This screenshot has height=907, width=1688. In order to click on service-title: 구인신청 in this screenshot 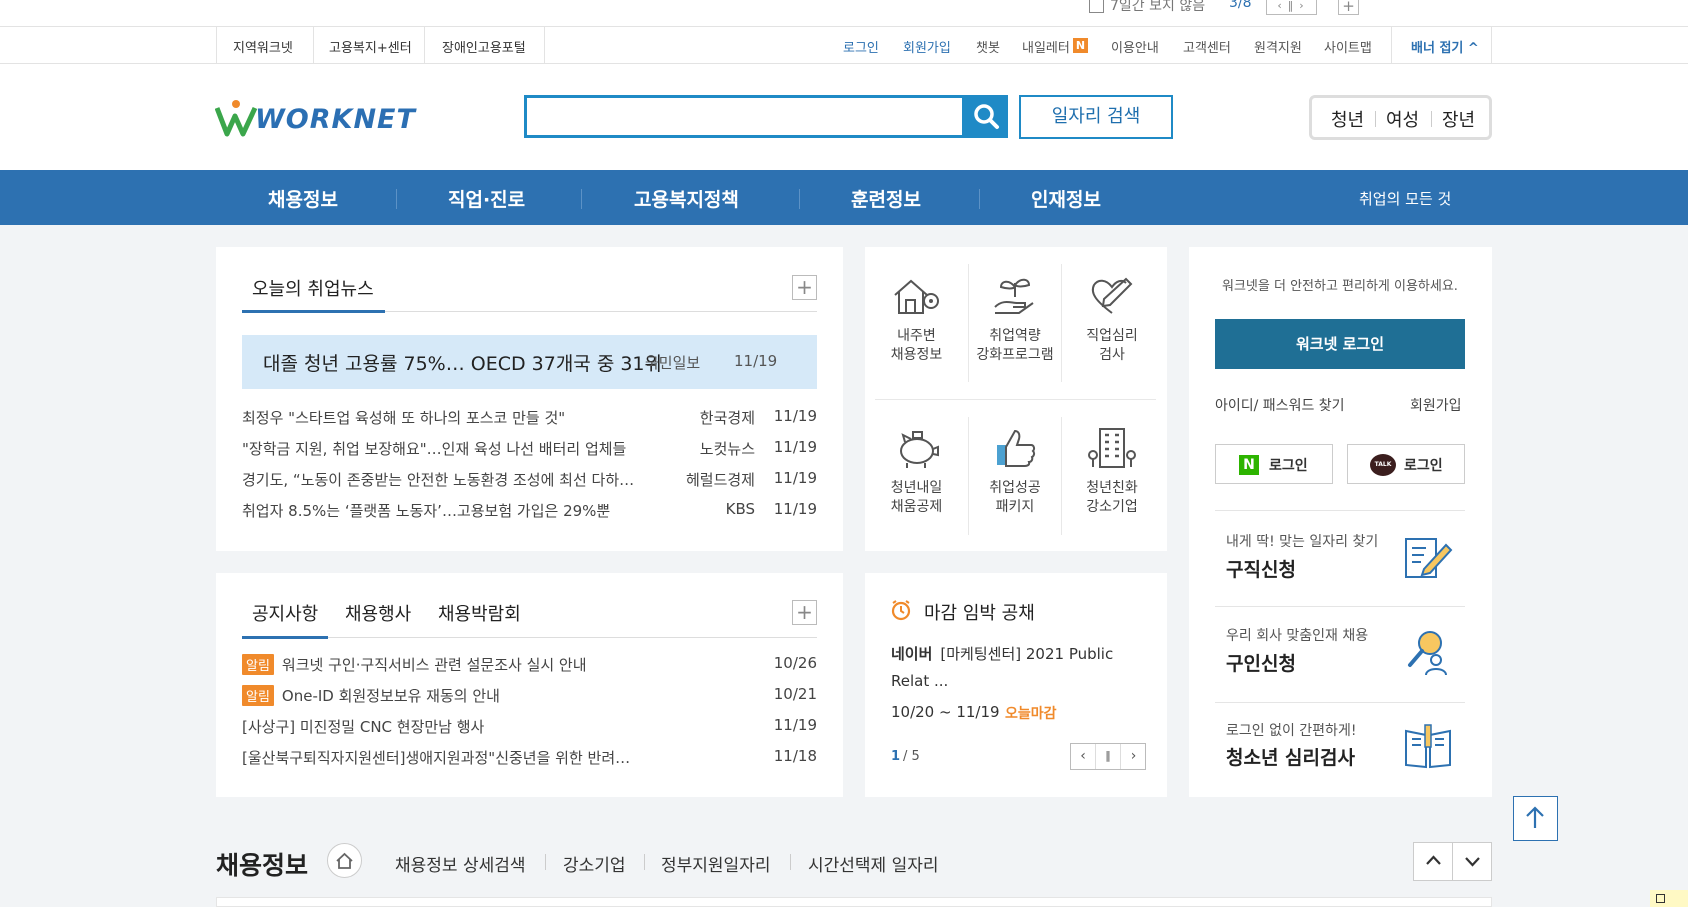, I will do `click(1261, 664)`.